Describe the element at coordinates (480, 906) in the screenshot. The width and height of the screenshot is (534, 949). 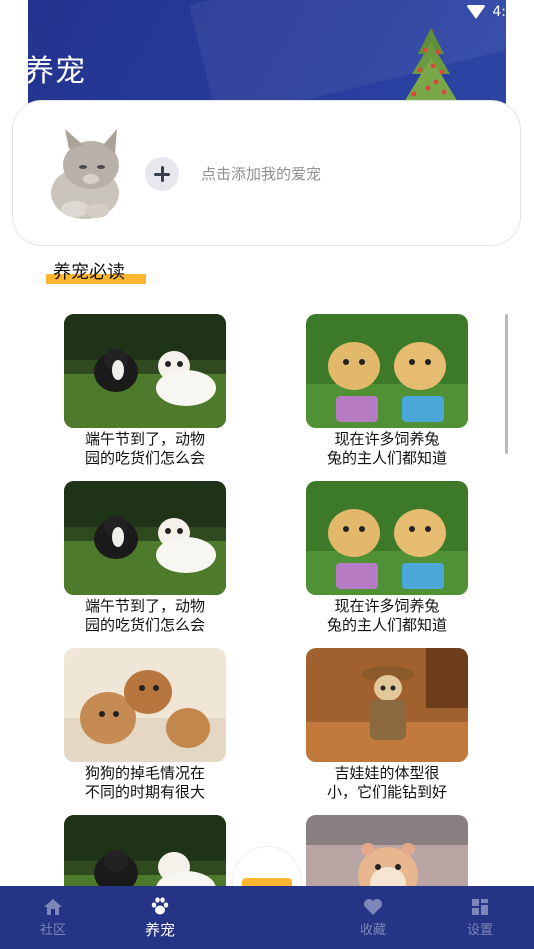
I see `grid-icon` at that location.